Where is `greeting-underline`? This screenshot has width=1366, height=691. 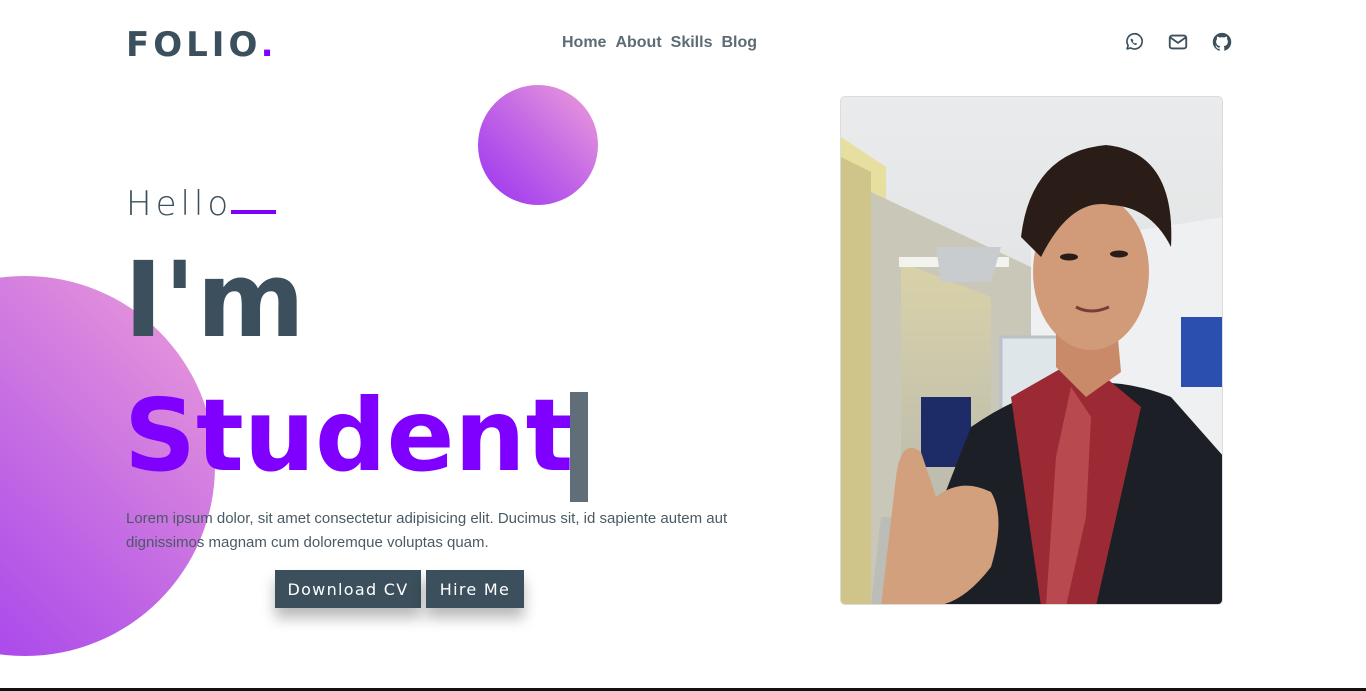
greeting-underline is located at coordinates (253, 212).